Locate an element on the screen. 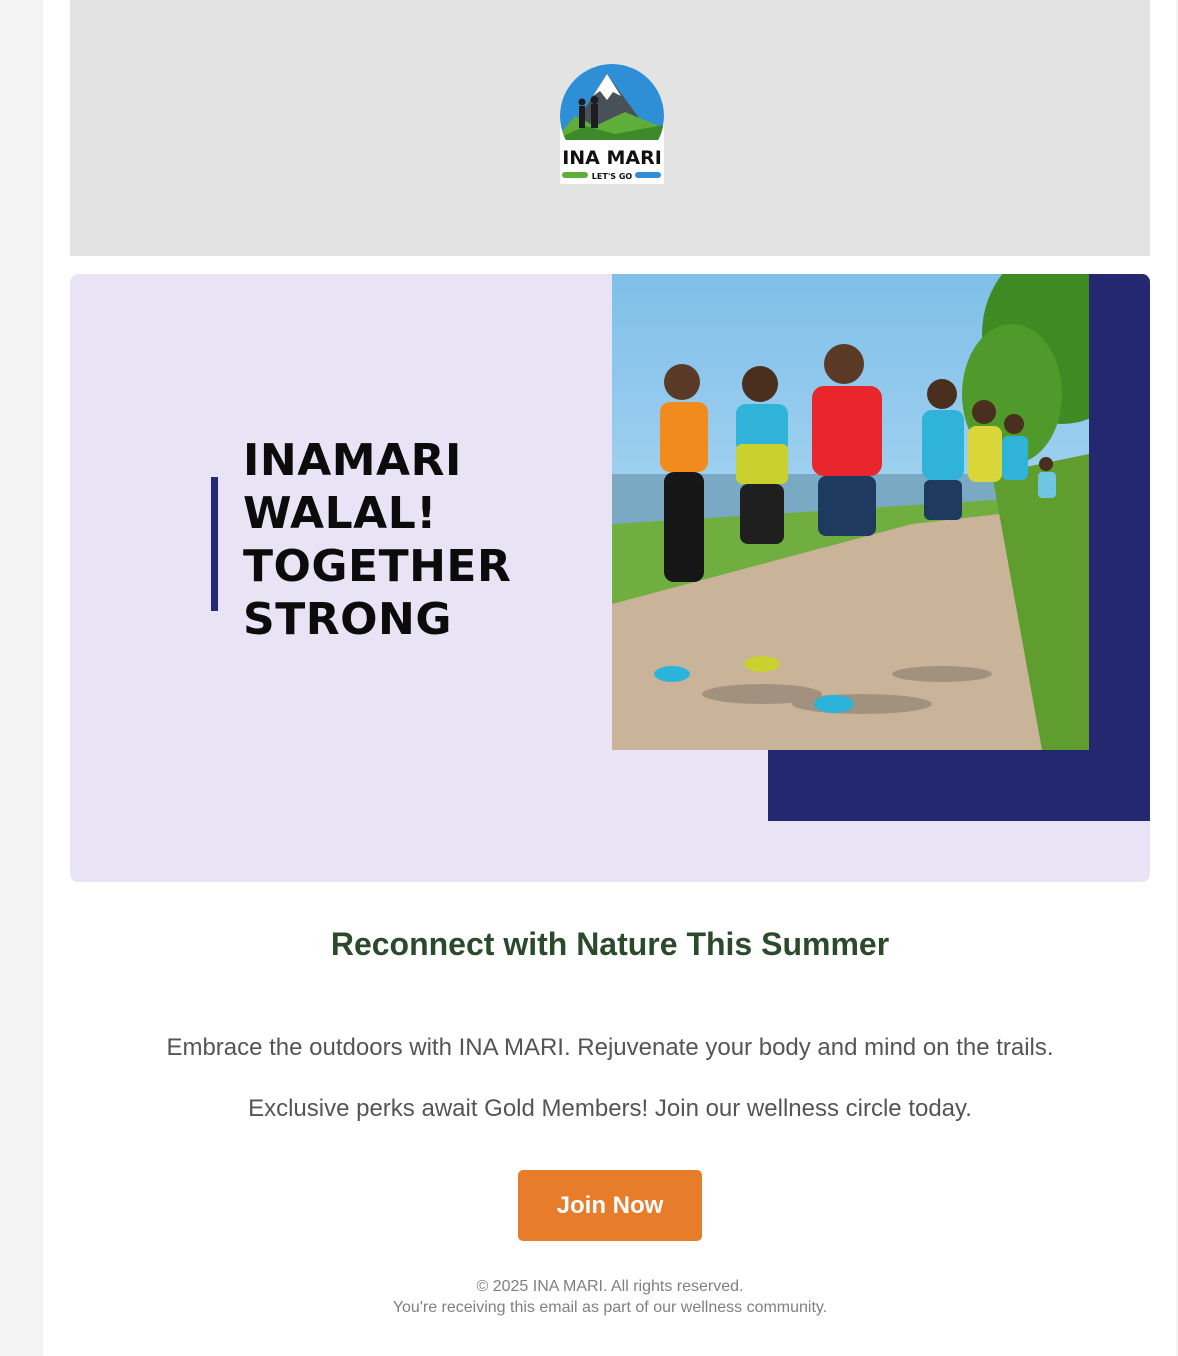 This screenshot has width=1178, height=1356. join-now-button: Join Now is located at coordinates (610, 1205).